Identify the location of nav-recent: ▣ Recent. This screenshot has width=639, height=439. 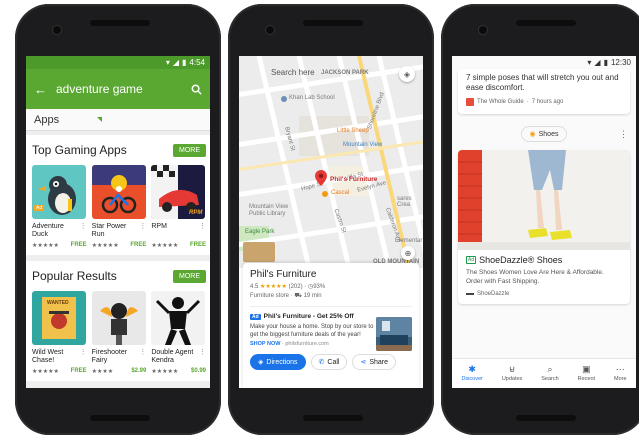
(586, 373).